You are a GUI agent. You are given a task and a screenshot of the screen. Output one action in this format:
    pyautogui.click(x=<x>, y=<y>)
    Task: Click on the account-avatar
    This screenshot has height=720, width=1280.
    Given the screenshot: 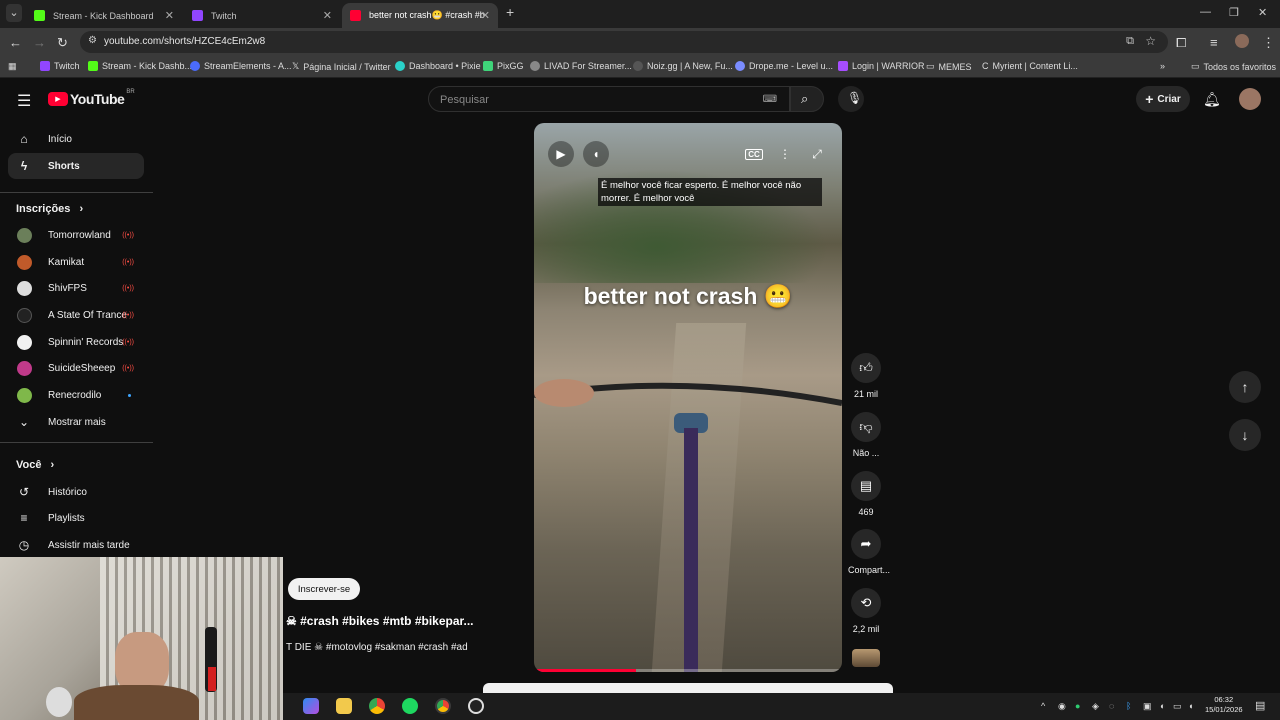 What is the action you would take?
    pyautogui.click(x=1250, y=99)
    